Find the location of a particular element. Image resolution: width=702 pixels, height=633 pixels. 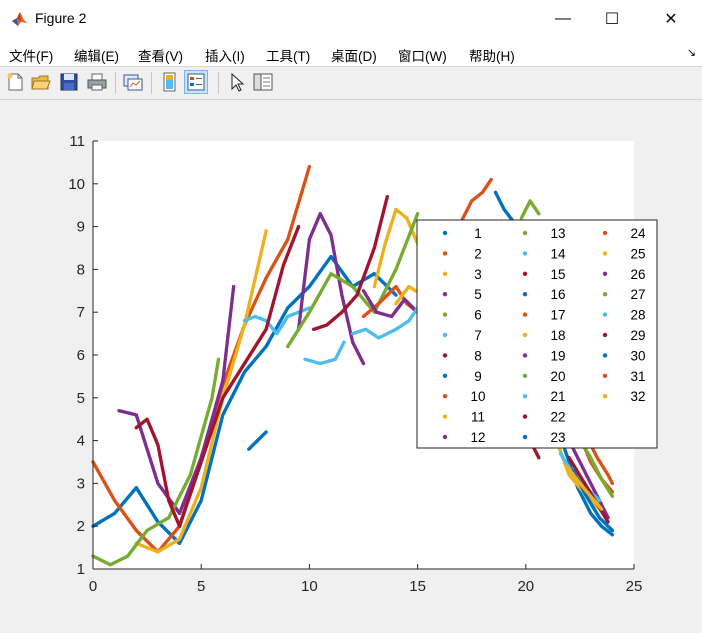

legend-label: 21 is located at coordinates (557, 396).